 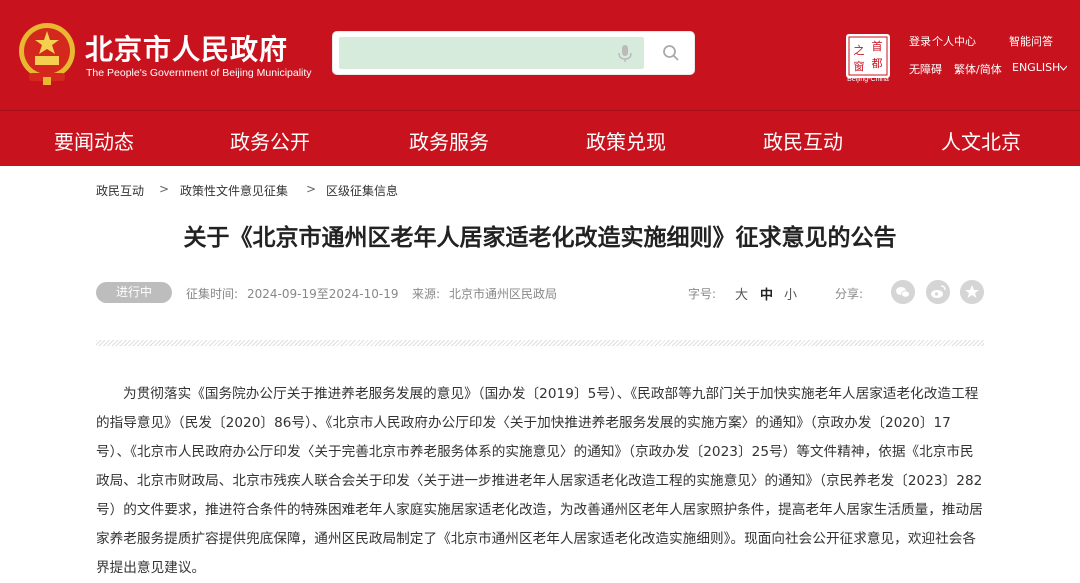 What do you see at coordinates (426, 294) in the screenshot?
I see `source-label: 来源:` at bounding box center [426, 294].